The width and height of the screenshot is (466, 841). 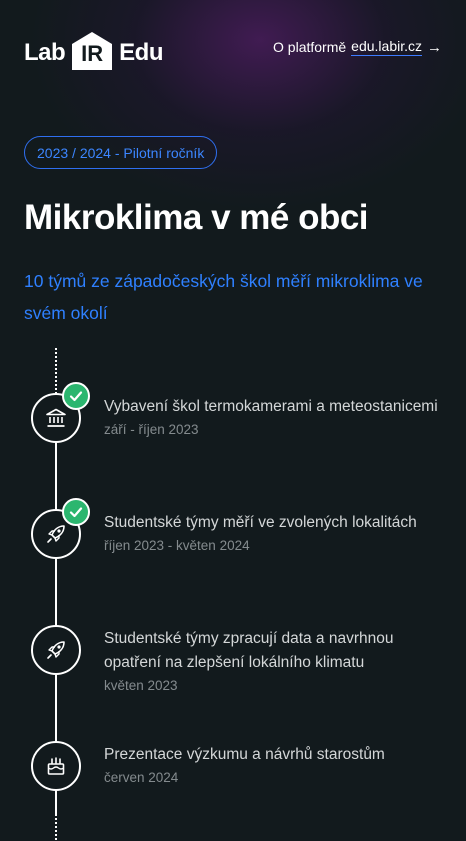 I want to click on logo-text-ir: IR, so click(x=92, y=53).